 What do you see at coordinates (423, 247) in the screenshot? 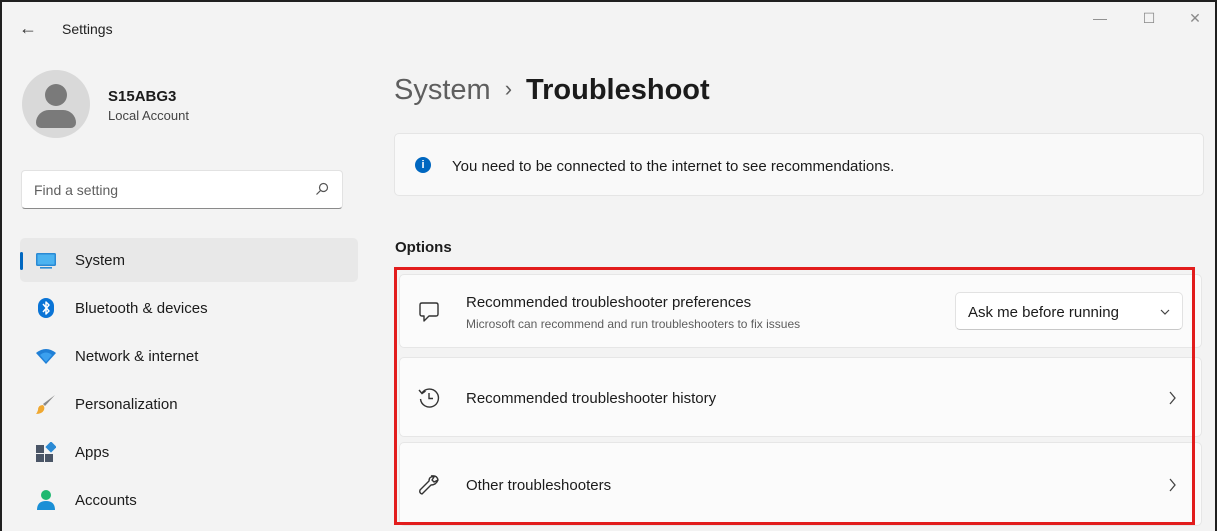
I see `section-title: Options` at bounding box center [423, 247].